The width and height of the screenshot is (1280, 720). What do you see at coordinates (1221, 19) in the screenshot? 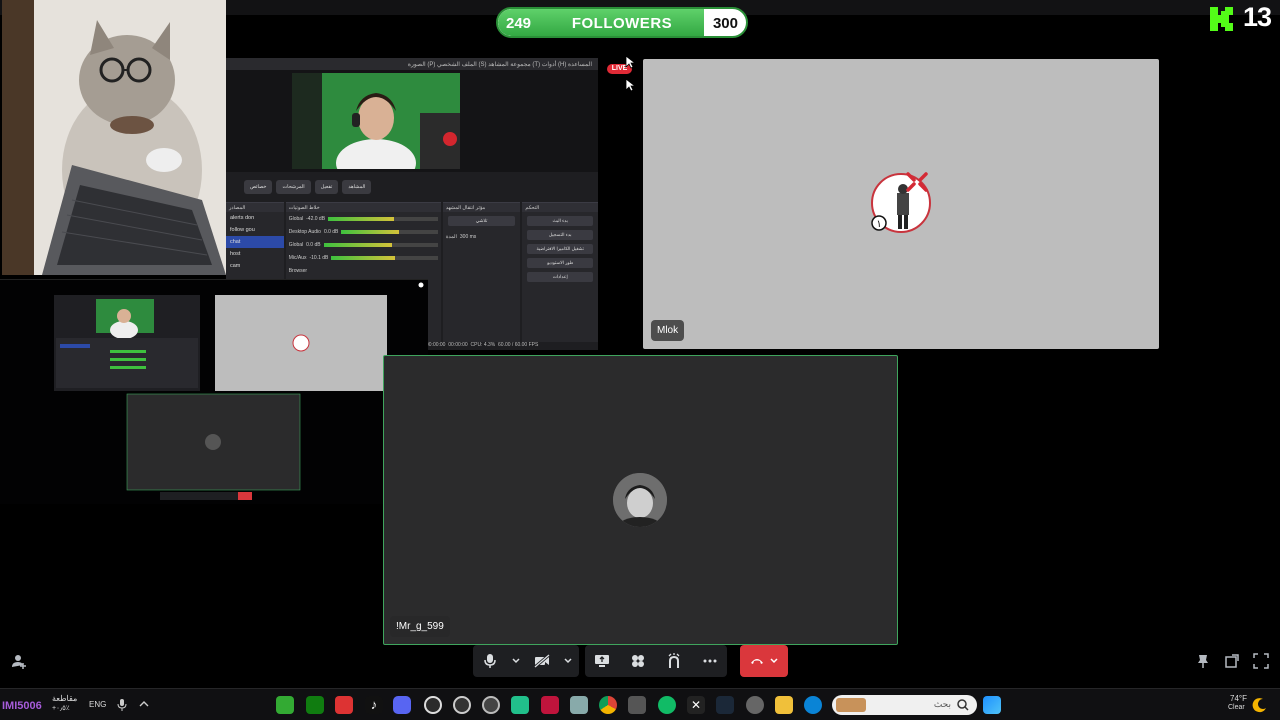
I see `kick-logo-icon` at bounding box center [1221, 19].